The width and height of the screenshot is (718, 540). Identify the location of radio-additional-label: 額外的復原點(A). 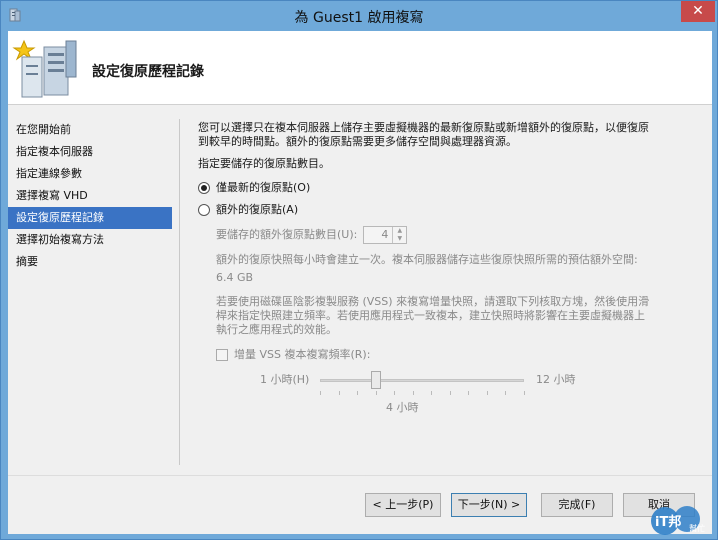
(257, 209).